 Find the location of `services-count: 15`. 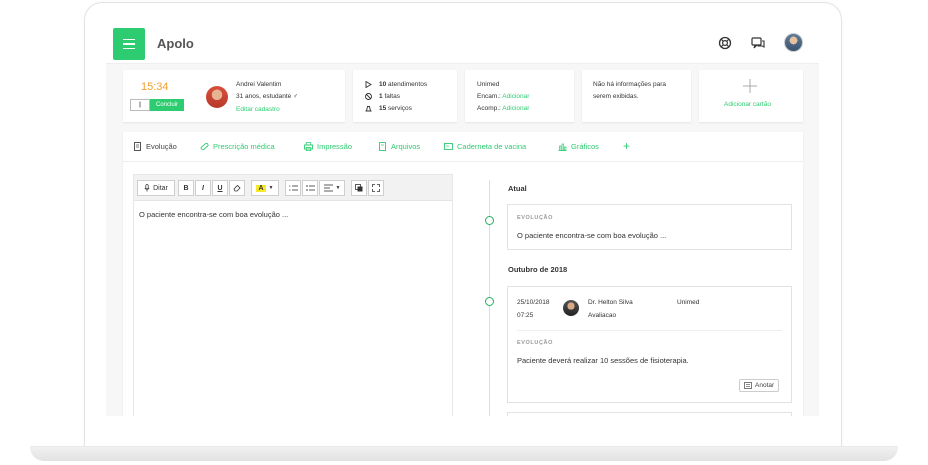

services-count: 15 is located at coordinates (383, 108).